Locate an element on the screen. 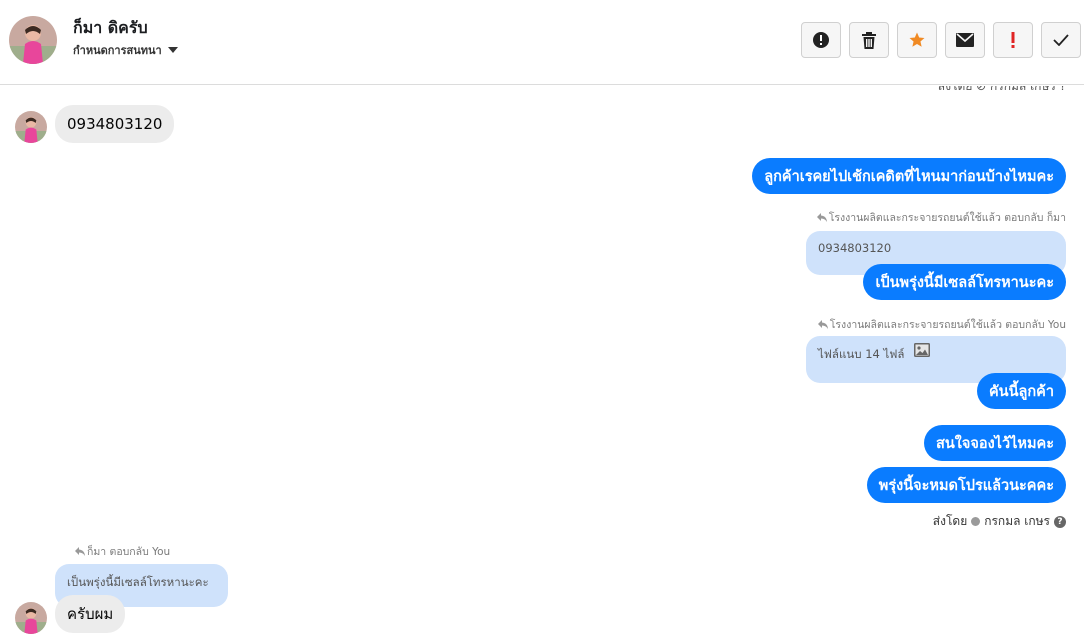  trash-icon is located at coordinates (869, 40).